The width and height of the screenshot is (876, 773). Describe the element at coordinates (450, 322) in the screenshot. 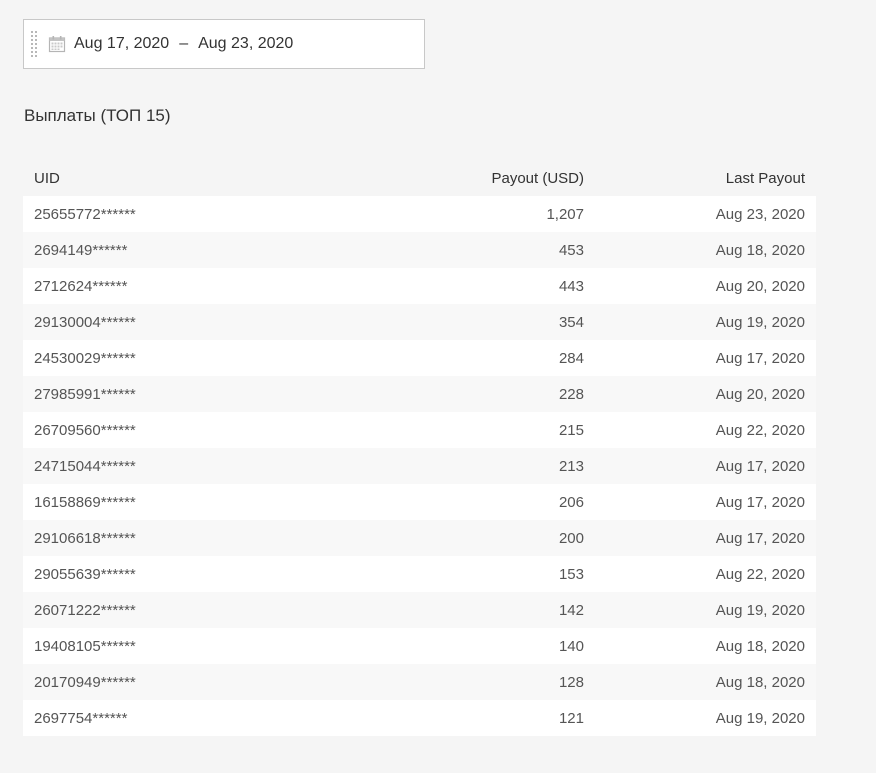

I see `cell-payout: 354` at that location.